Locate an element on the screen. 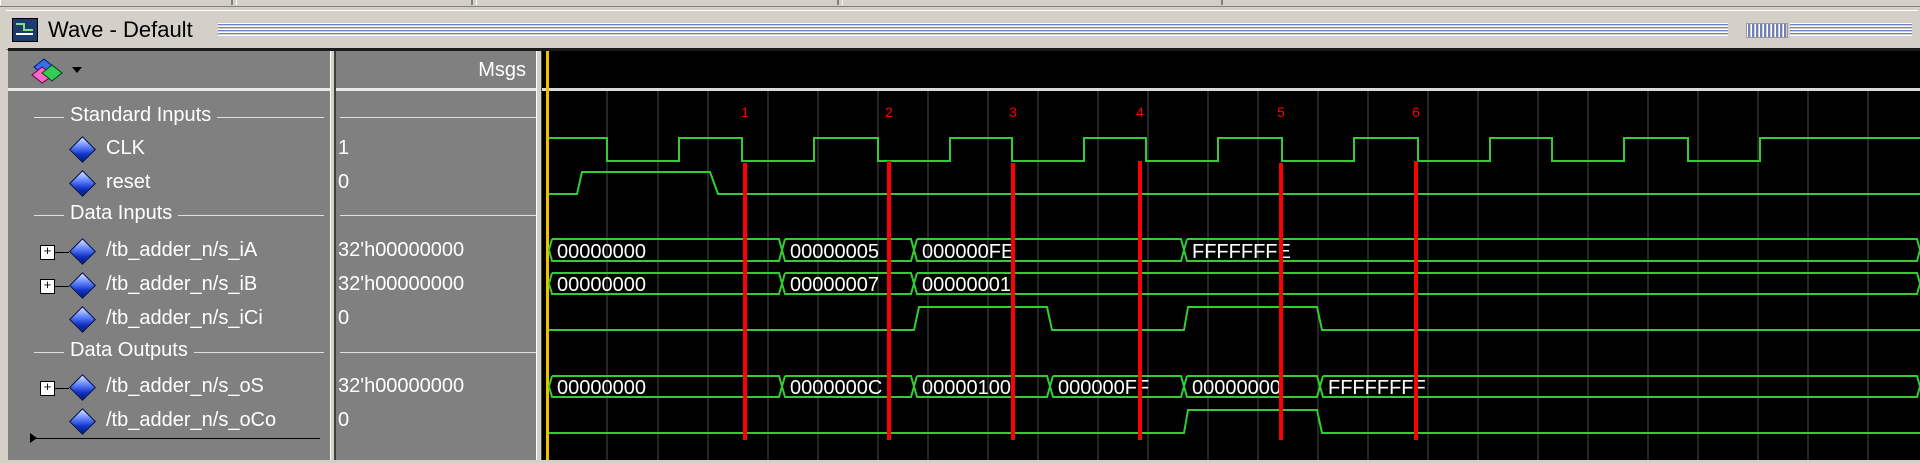  bus-s-os-value-label: FFFFFFFF is located at coordinates (1377, 388).